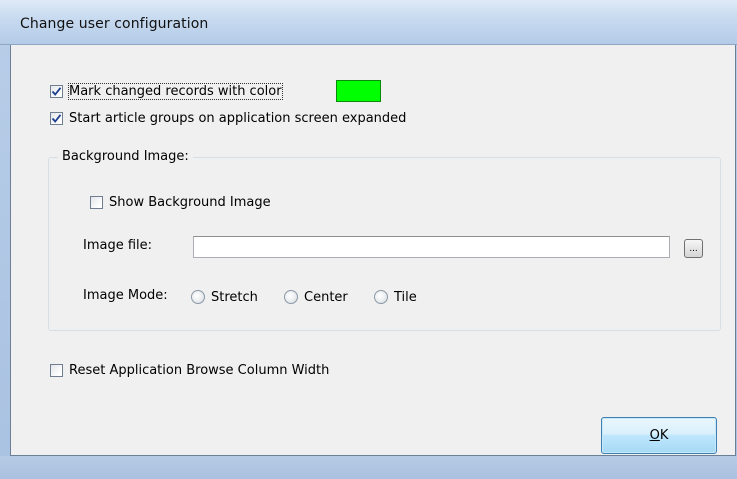 Image resolution: width=737 pixels, height=479 pixels. Describe the element at coordinates (125, 157) in the screenshot. I see `background-image-group-label: Background Image:` at that location.